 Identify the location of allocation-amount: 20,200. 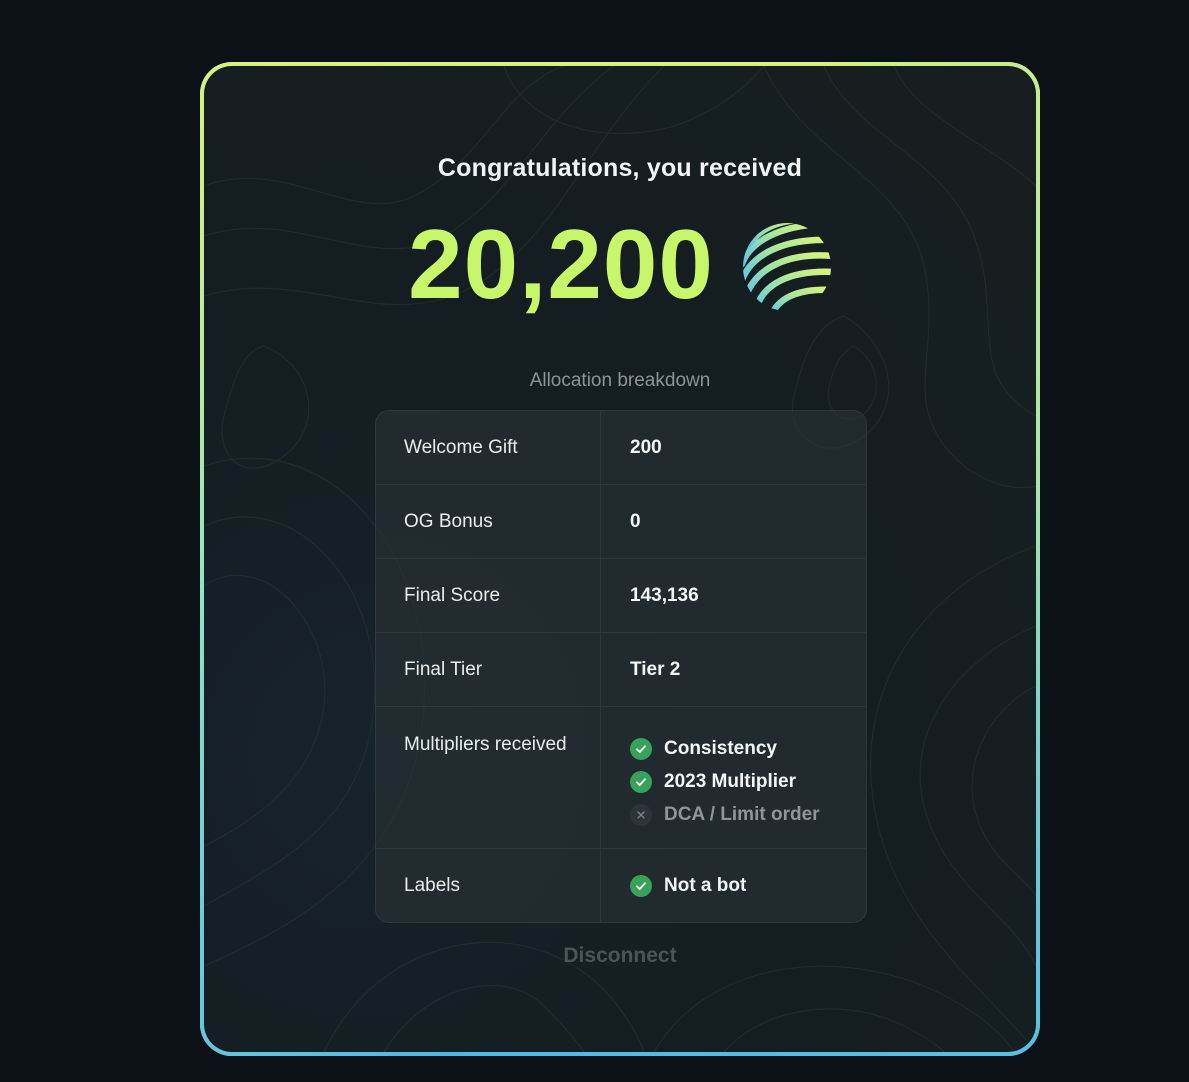
(561, 264).